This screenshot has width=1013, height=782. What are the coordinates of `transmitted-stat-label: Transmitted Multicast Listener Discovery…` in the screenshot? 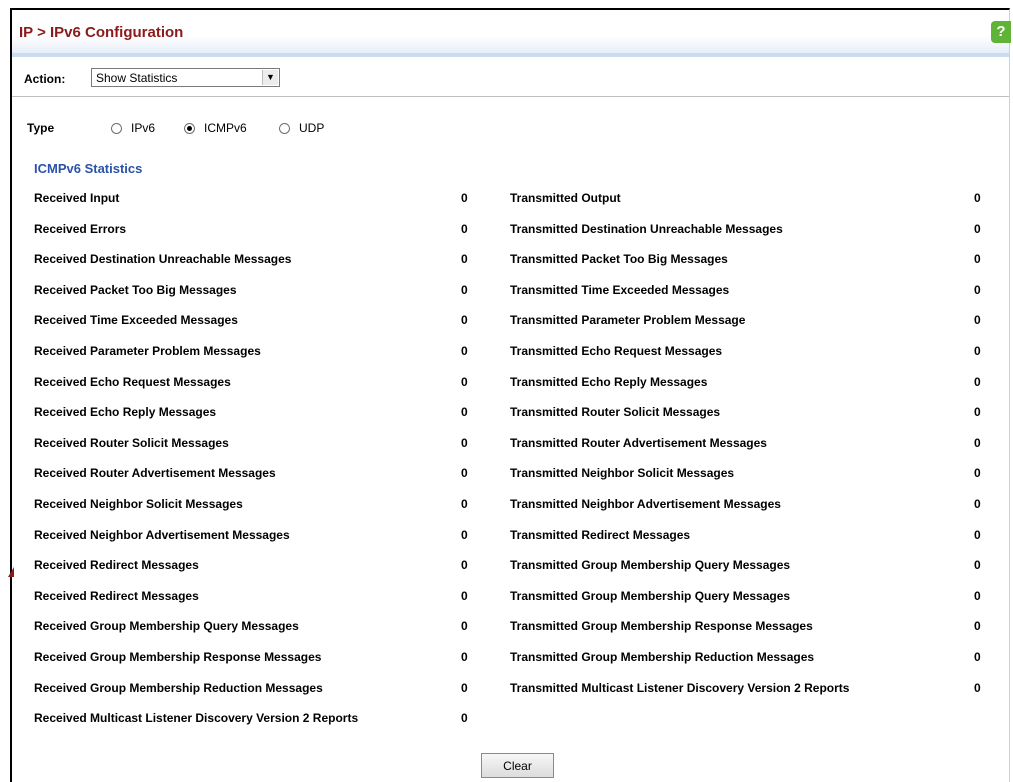 It's located at (680, 688).